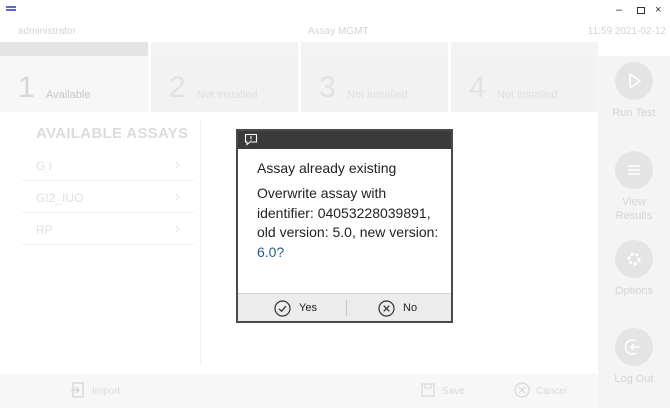  What do you see at coordinates (282, 308) in the screenshot?
I see `check-circle-icon` at bounding box center [282, 308].